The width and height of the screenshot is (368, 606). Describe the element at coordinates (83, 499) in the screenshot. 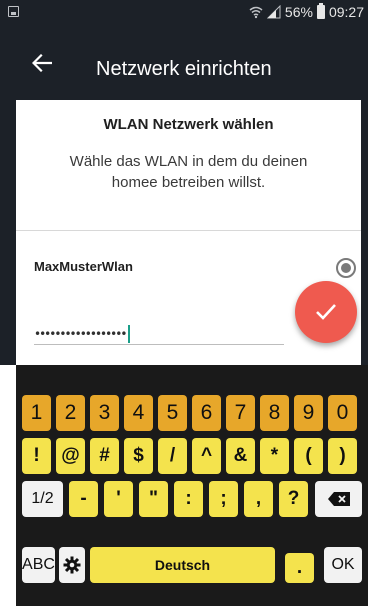

I see `key-symbol: -` at that location.